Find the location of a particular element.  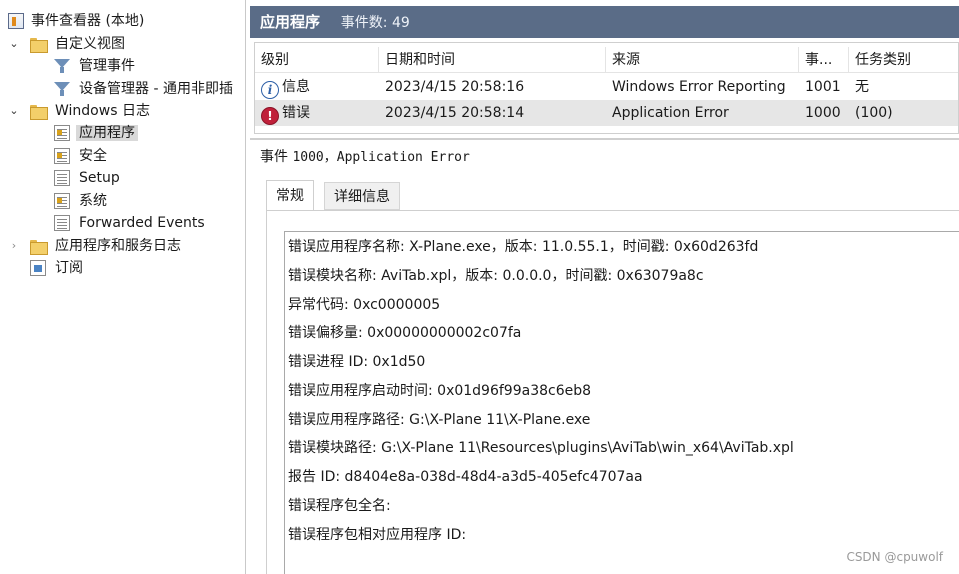

tree-node-app-service-logs: › 应用程序和服务日志 is located at coordinates (94, 246).